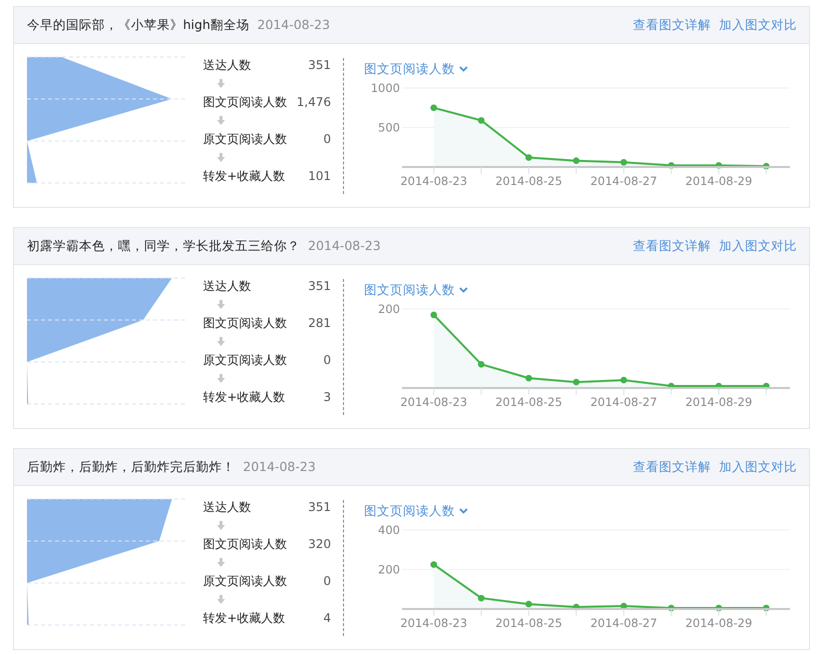  What do you see at coordinates (313, 102) in the screenshot?
I see `funnel-value: 1,476` at bounding box center [313, 102].